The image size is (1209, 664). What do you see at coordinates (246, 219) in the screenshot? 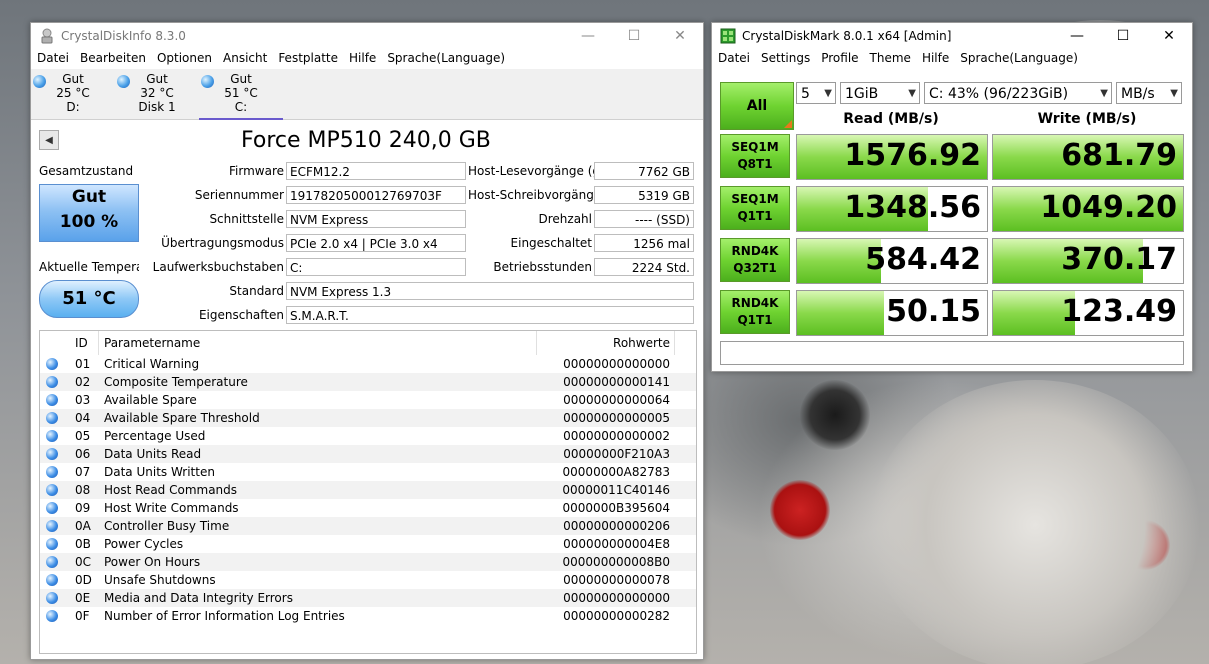
I see `interface-label: Schnittstelle` at bounding box center [246, 219].